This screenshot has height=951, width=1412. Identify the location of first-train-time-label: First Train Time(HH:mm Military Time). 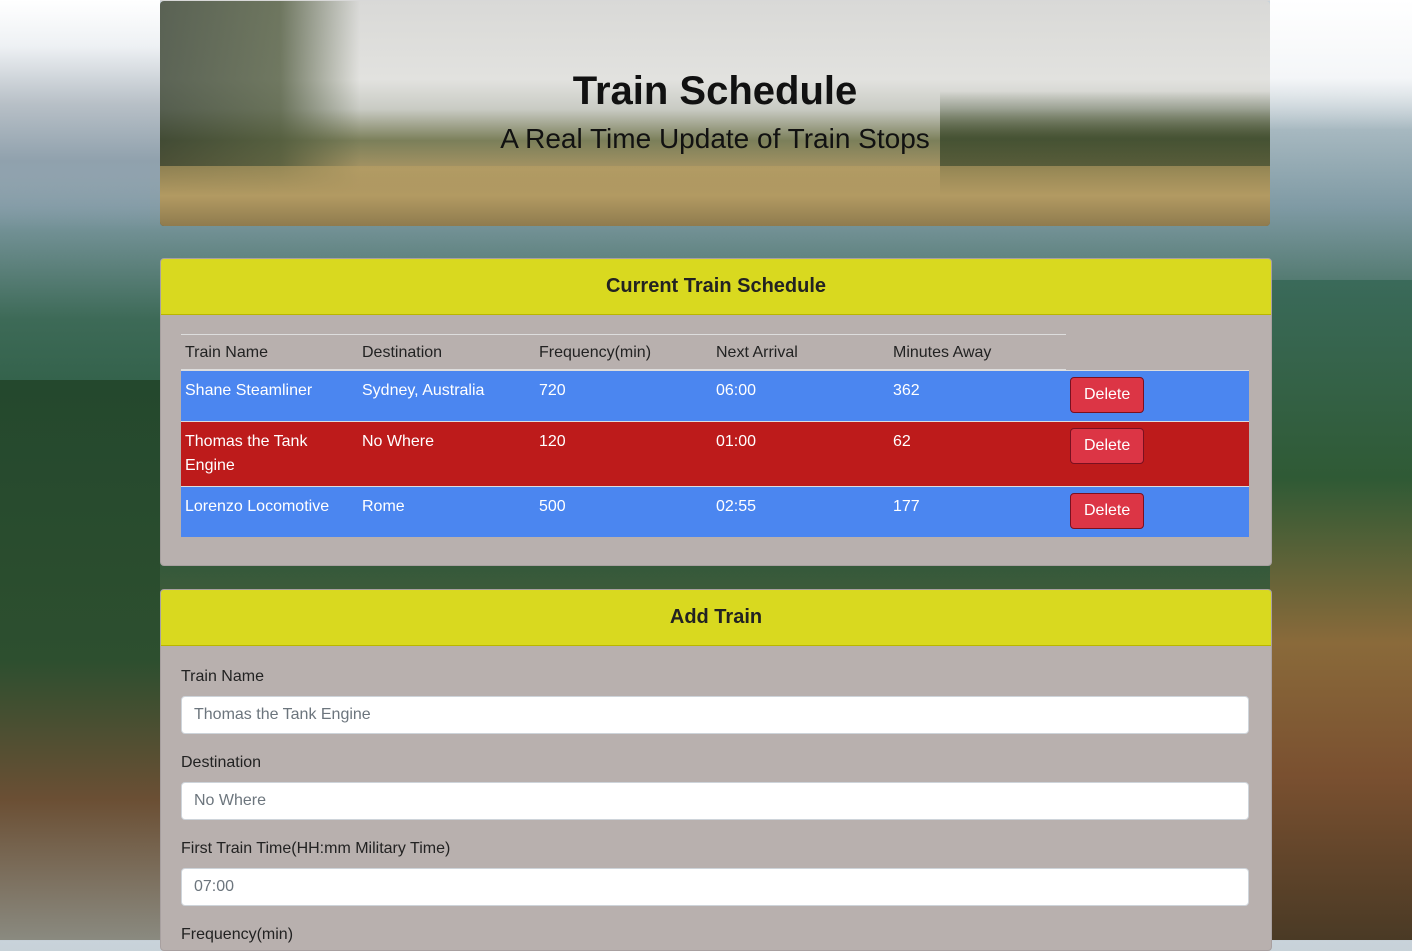
(316, 848).